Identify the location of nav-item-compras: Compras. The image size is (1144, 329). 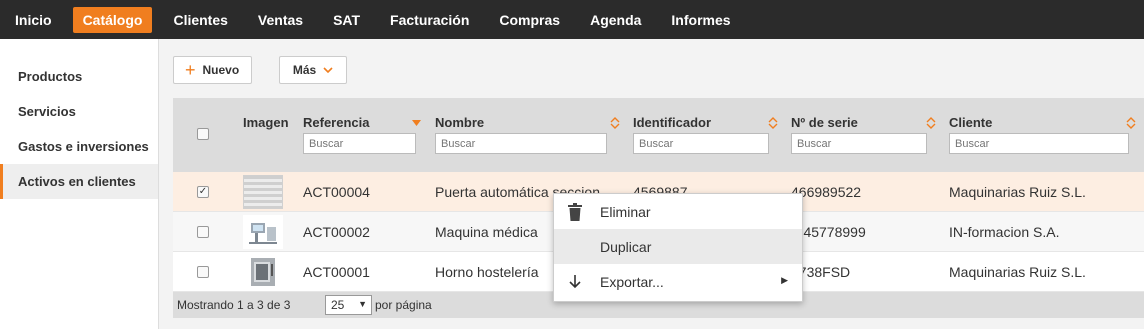
(529, 20).